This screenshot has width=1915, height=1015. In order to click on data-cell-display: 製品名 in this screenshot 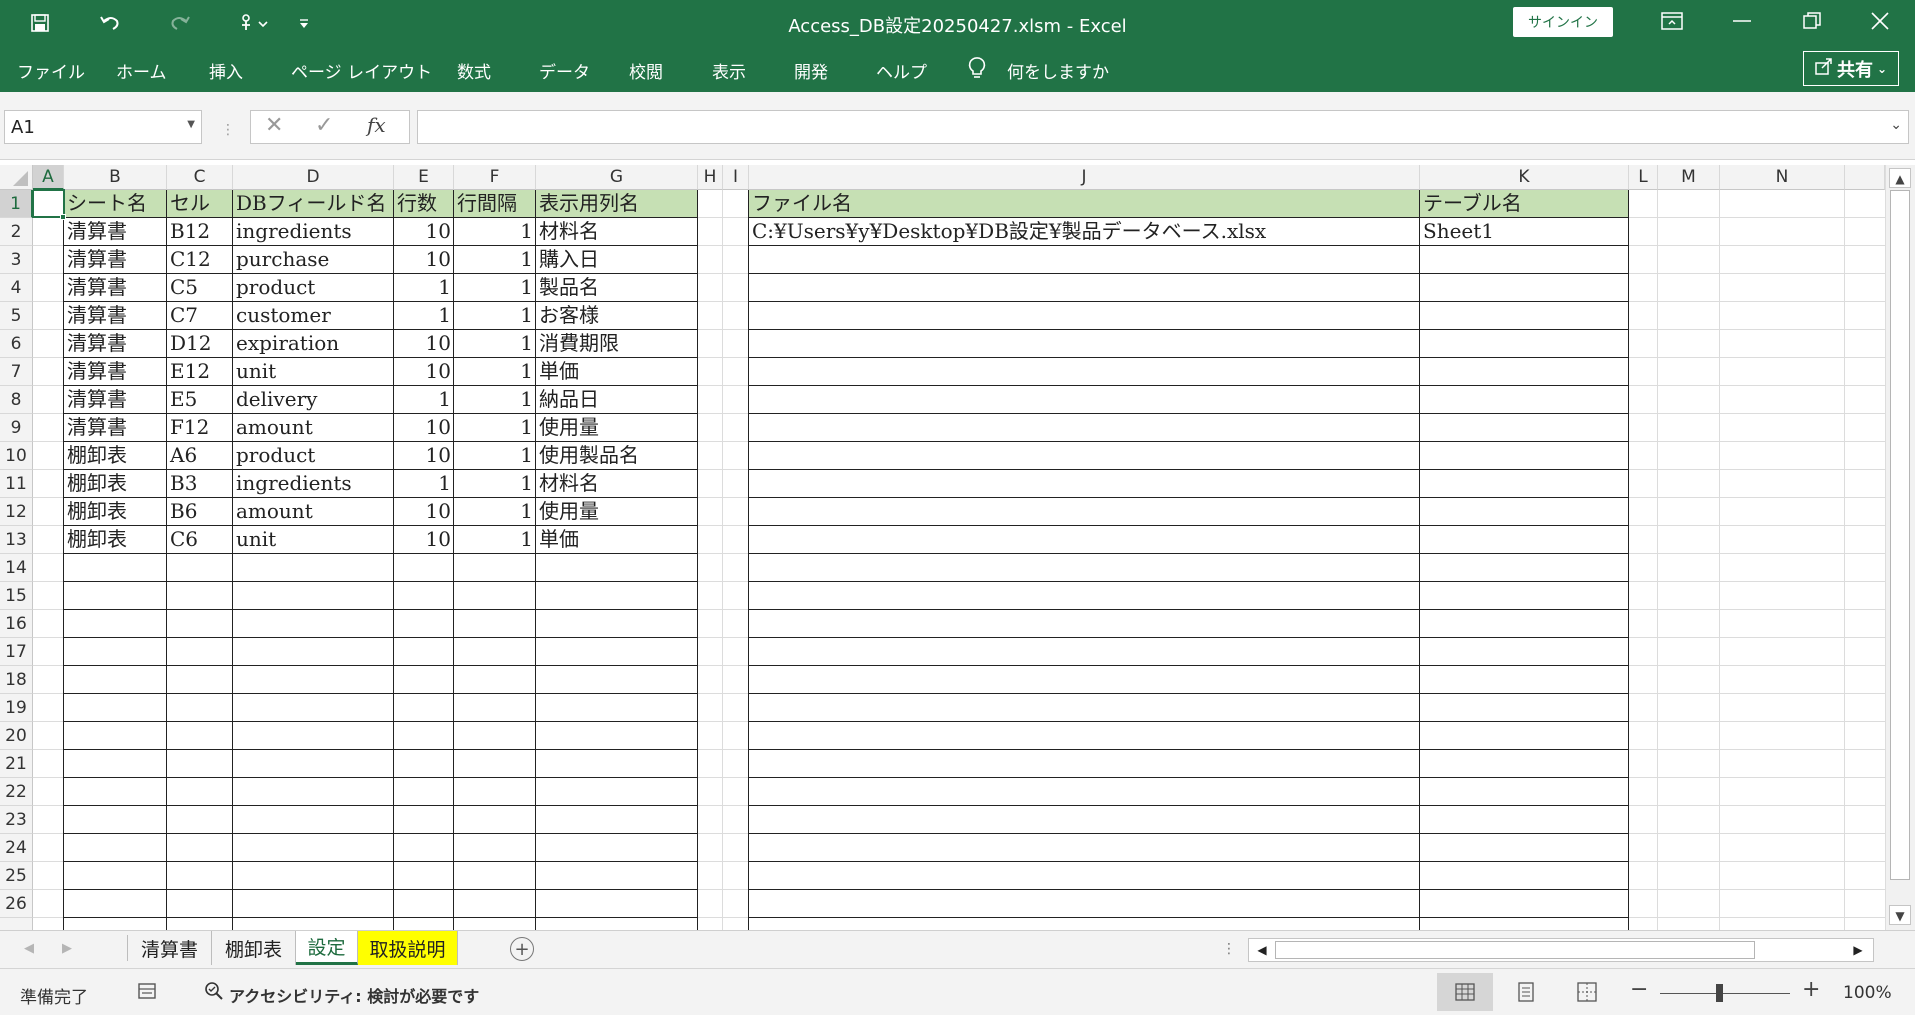, I will do `click(617, 287)`.